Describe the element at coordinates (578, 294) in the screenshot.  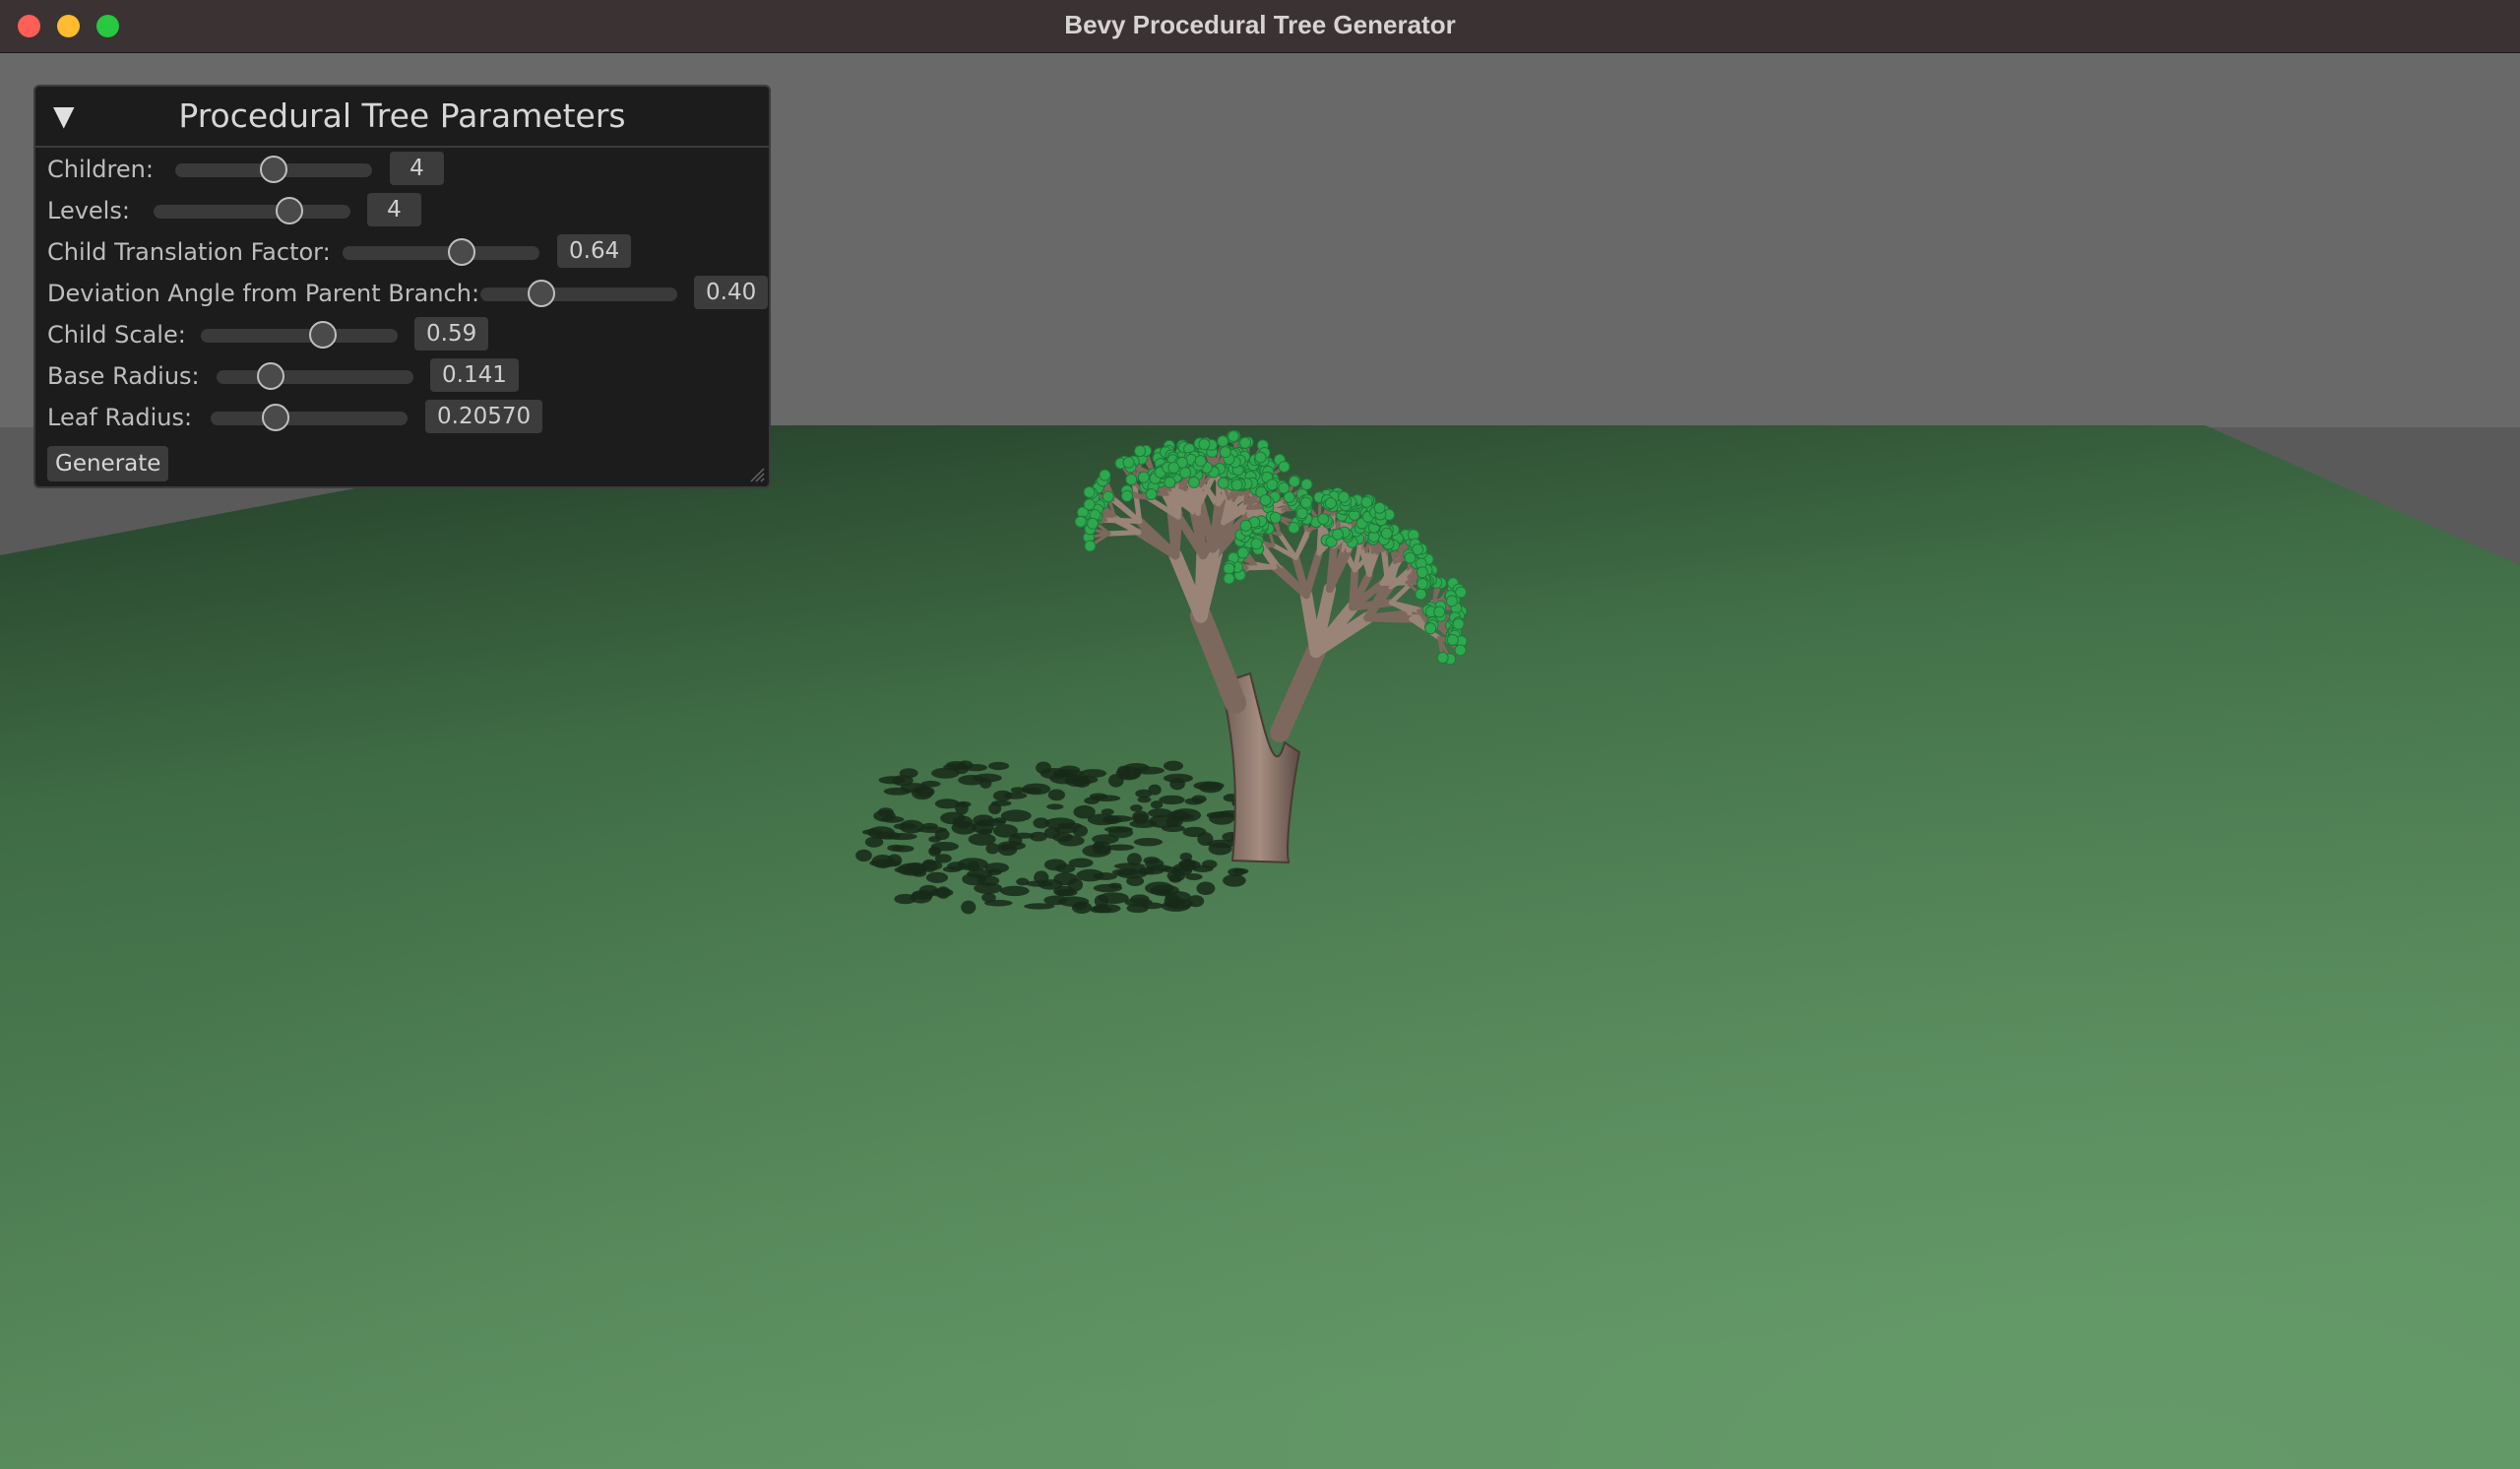
I see `deviation-angle-slider` at that location.